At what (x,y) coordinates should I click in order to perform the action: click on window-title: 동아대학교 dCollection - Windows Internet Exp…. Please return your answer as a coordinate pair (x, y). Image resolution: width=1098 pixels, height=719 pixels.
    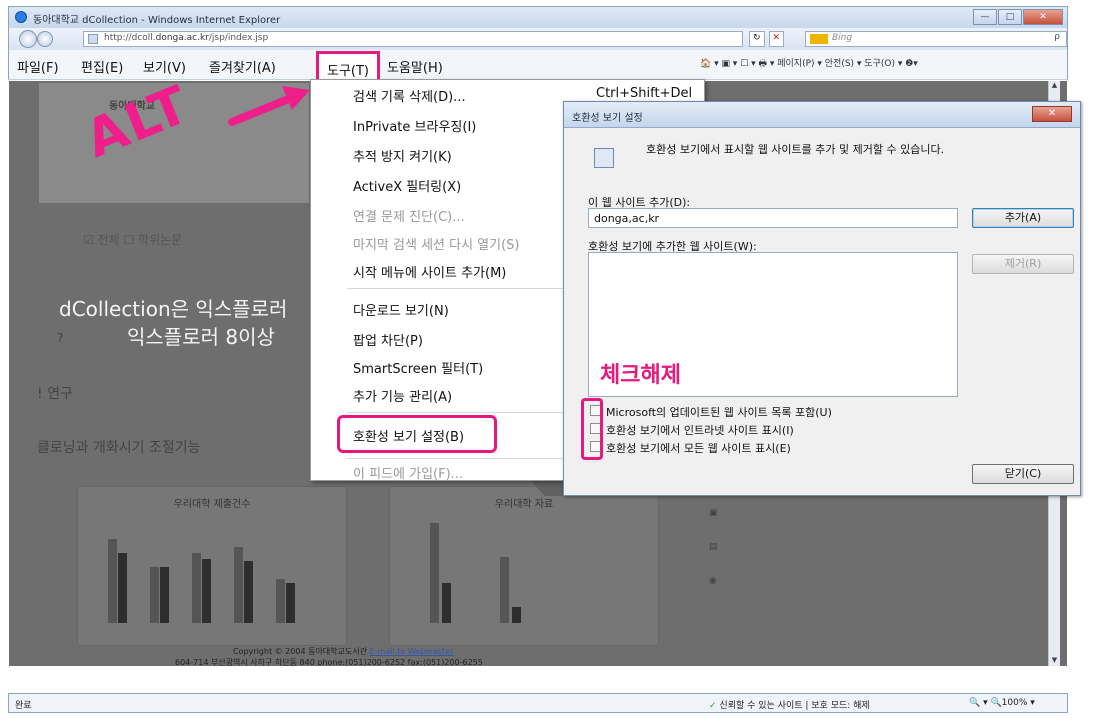
    Looking at the image, I should click on (157, 20).